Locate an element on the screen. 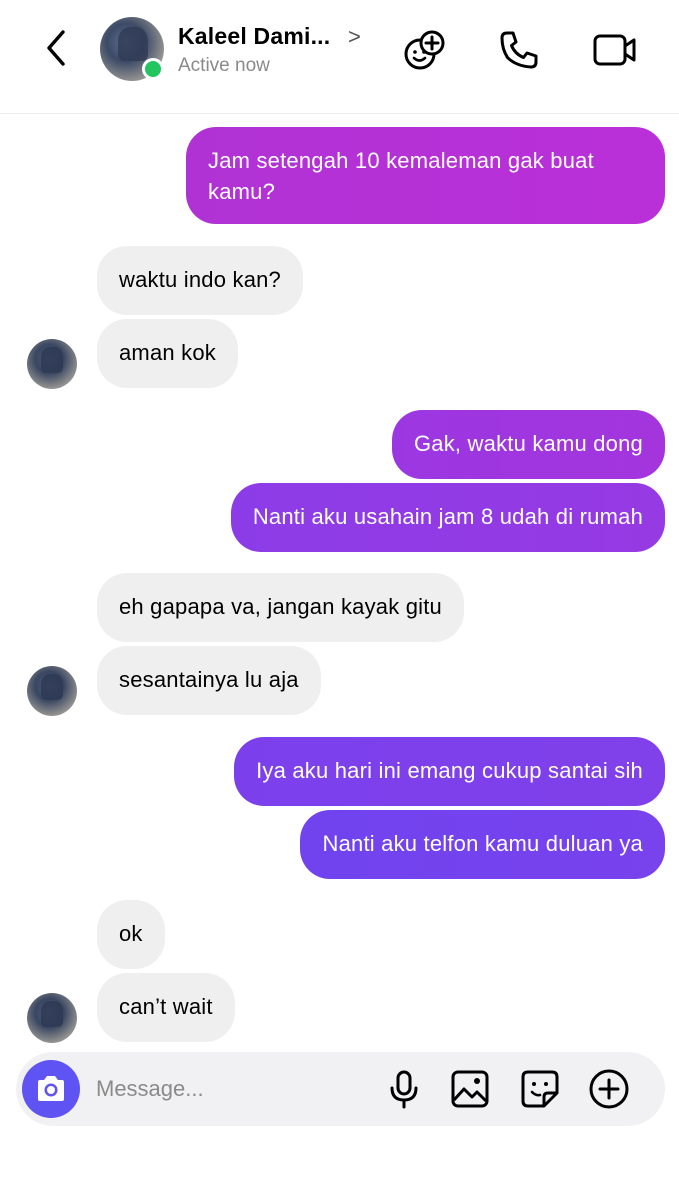 Image resolution: width=679 pixels, height=1200 pixels. plus-circle-icon is located at coordinates (609, 1089).